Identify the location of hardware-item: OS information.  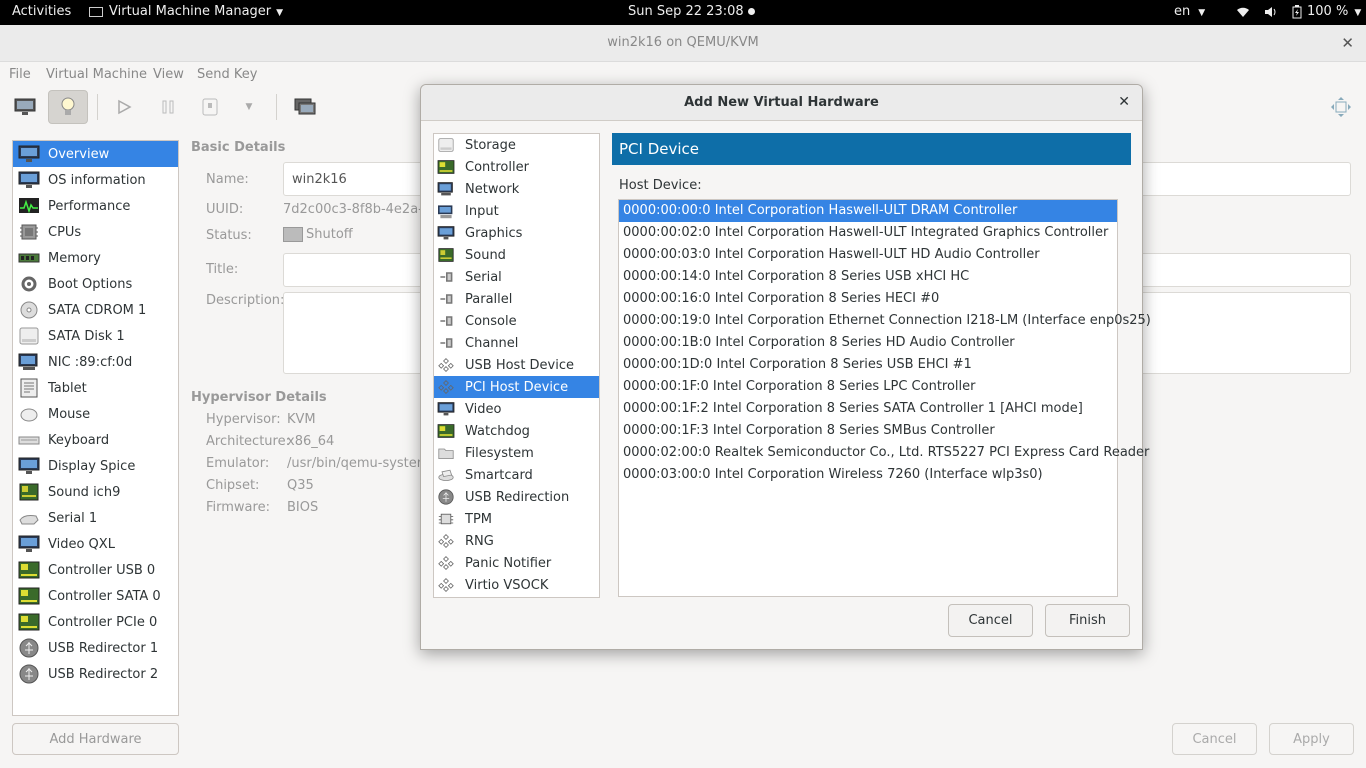
(95, 180).